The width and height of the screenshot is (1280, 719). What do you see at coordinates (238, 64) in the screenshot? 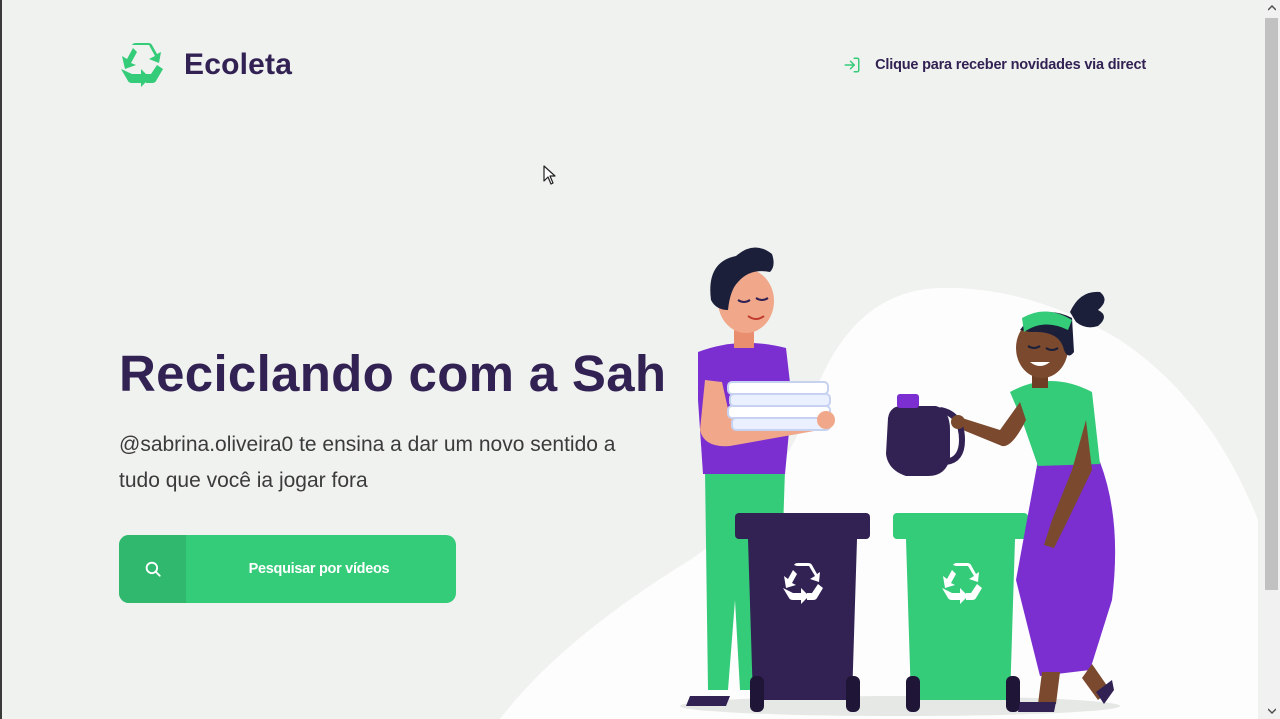
I see `brand-name: Ecoleta` at bounding box center [238, 64].